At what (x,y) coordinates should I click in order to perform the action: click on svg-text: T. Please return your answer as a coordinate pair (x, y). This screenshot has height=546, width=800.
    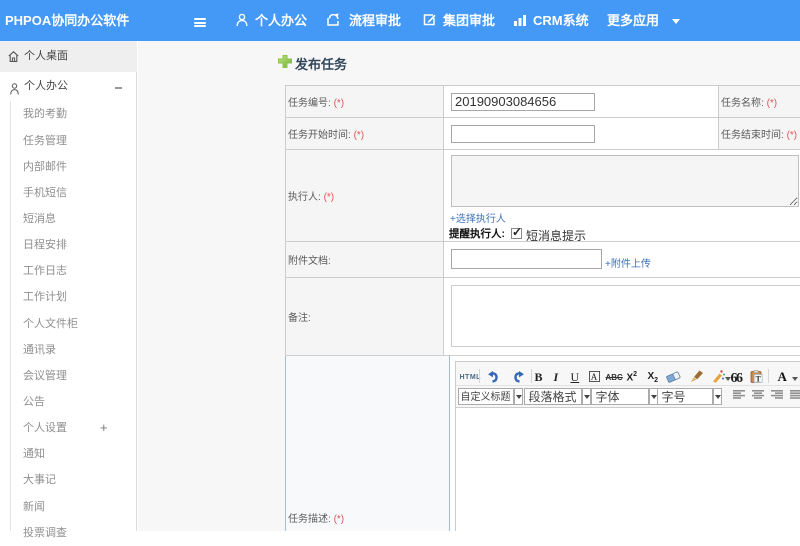
    Looking at the image, I should click on (758, 379).